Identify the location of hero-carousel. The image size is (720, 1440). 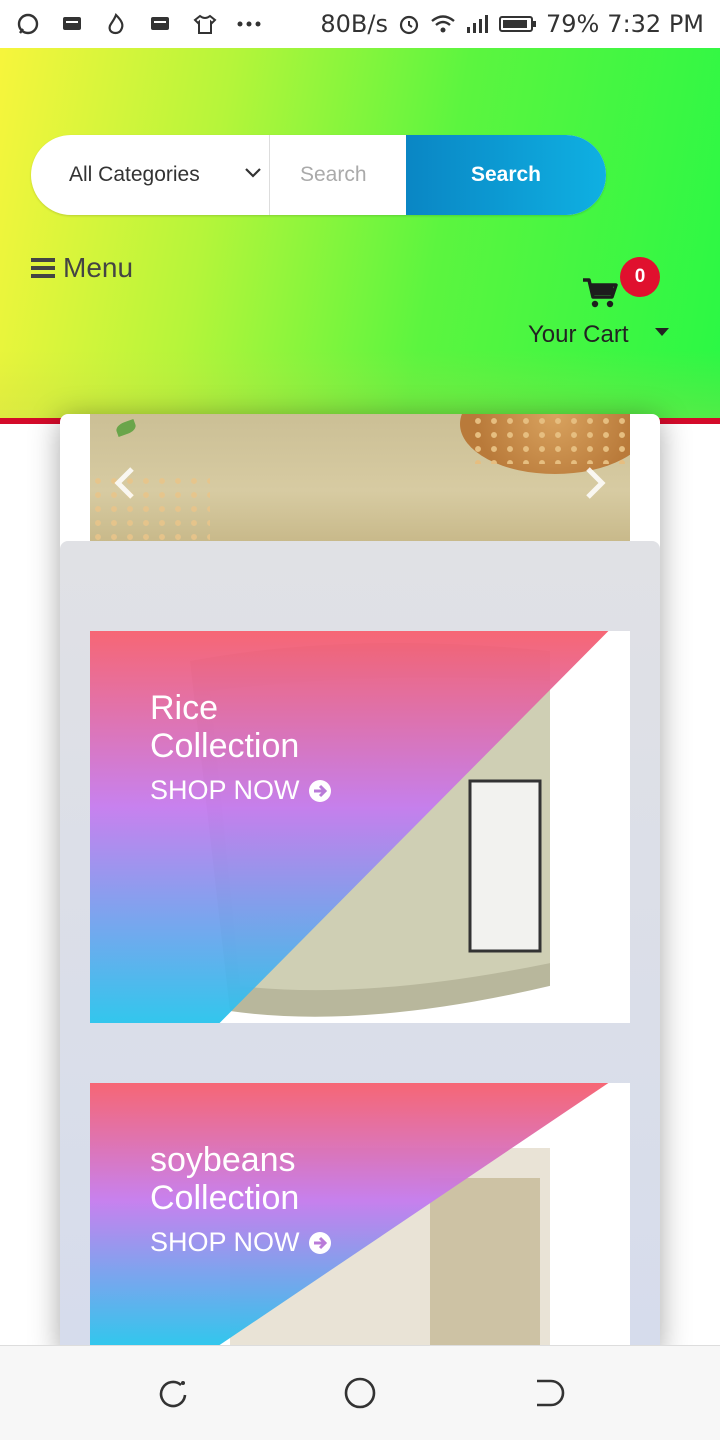
(360, 478).